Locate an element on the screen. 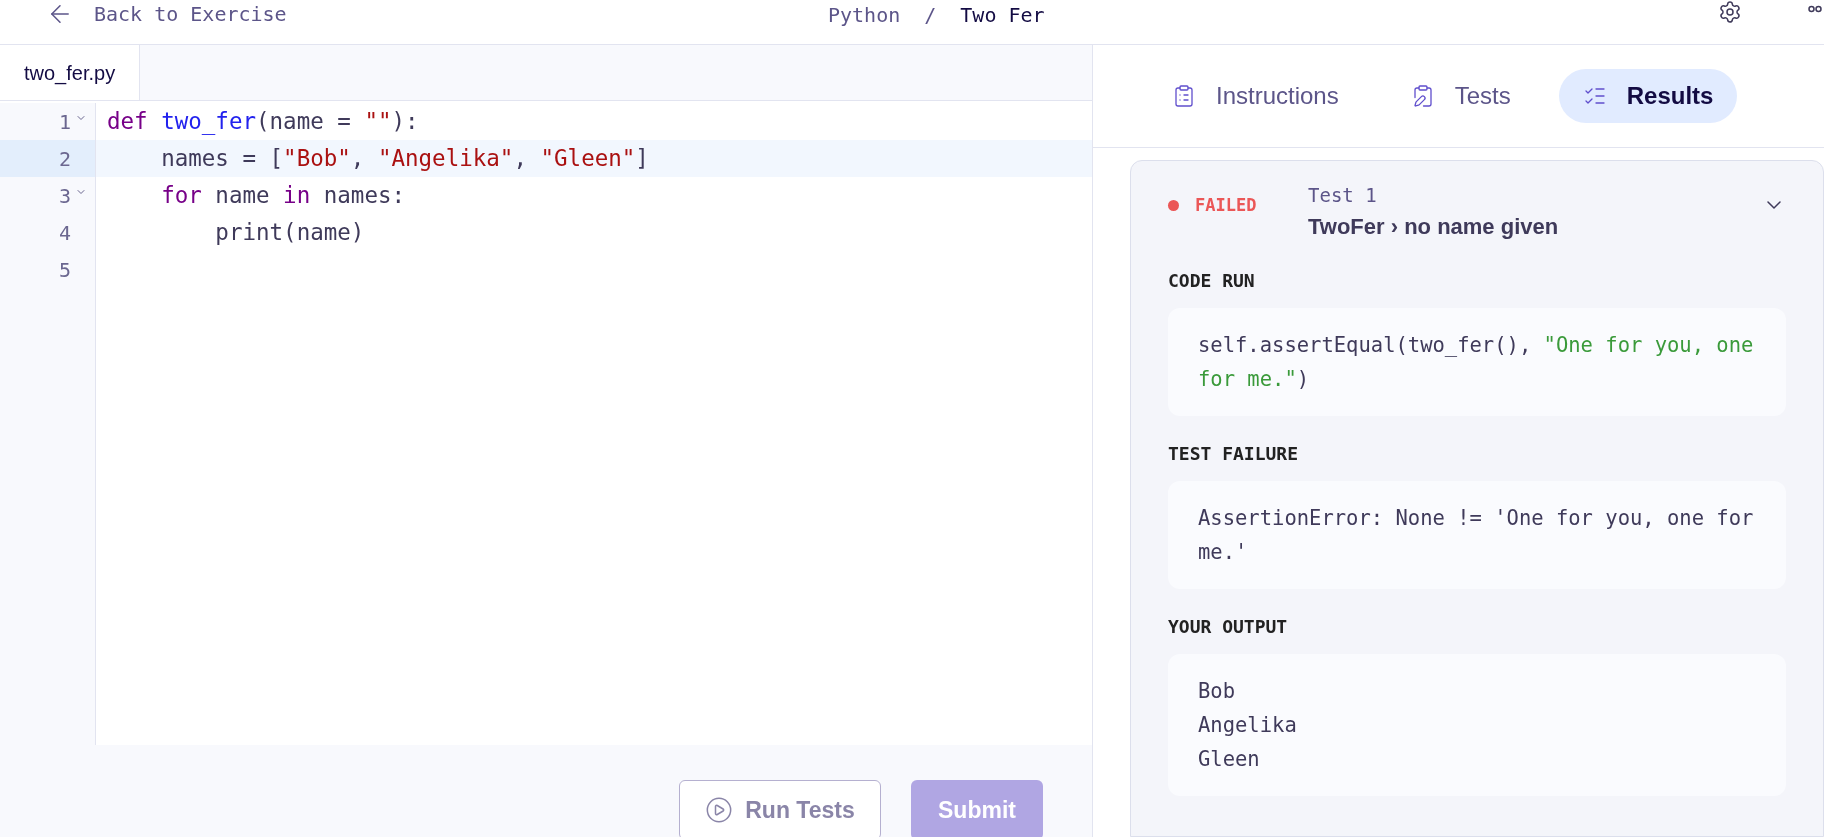 The height and width of the screenshot is (837, 1824). play-icon is located at coordinates (719, 810).